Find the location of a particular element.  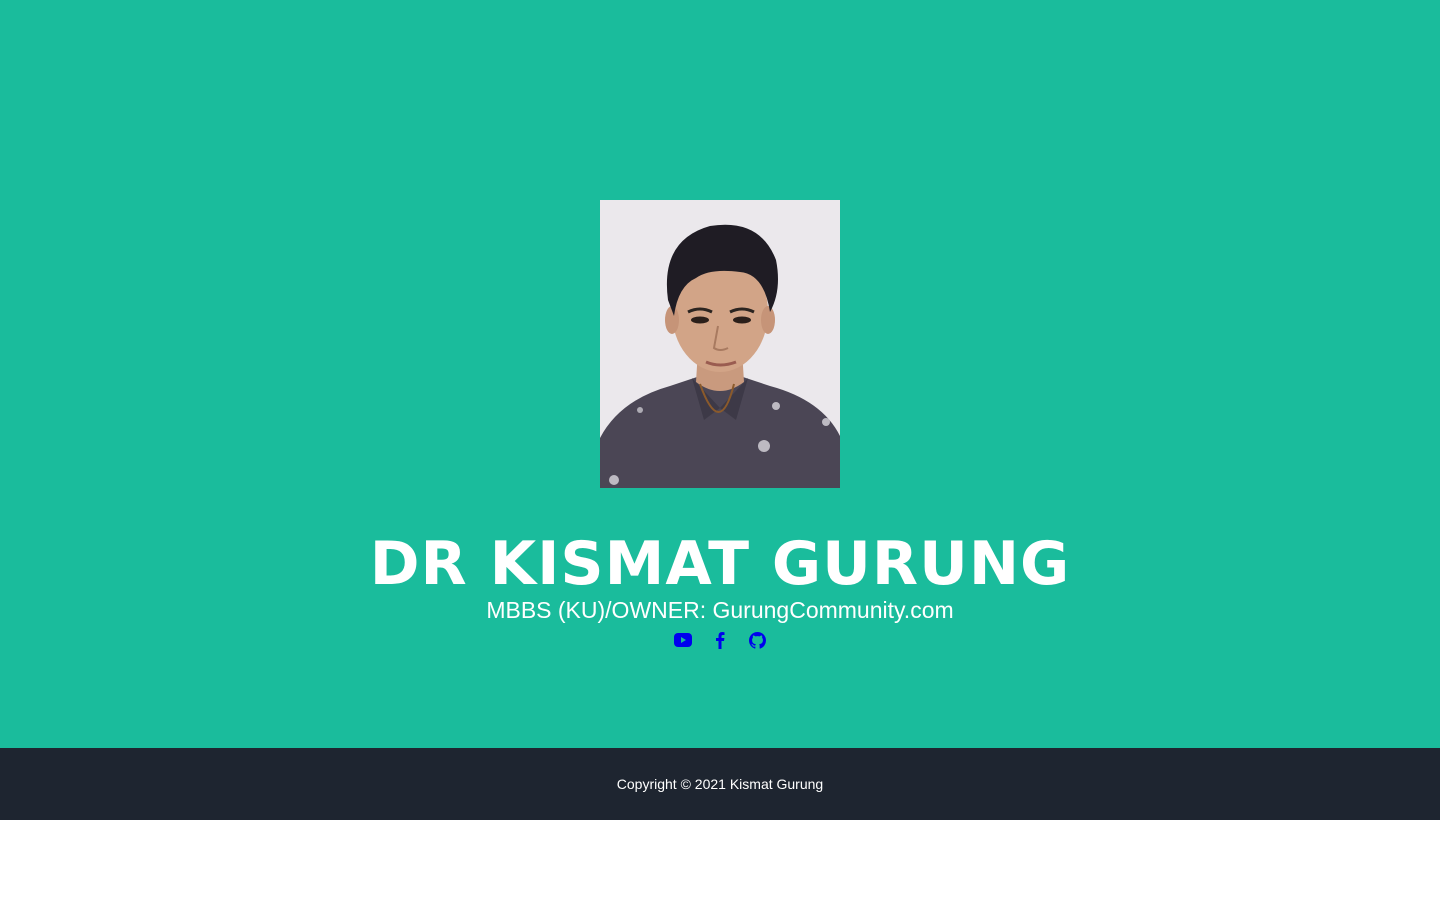

facebook-link is located at coordinates (720, 640).